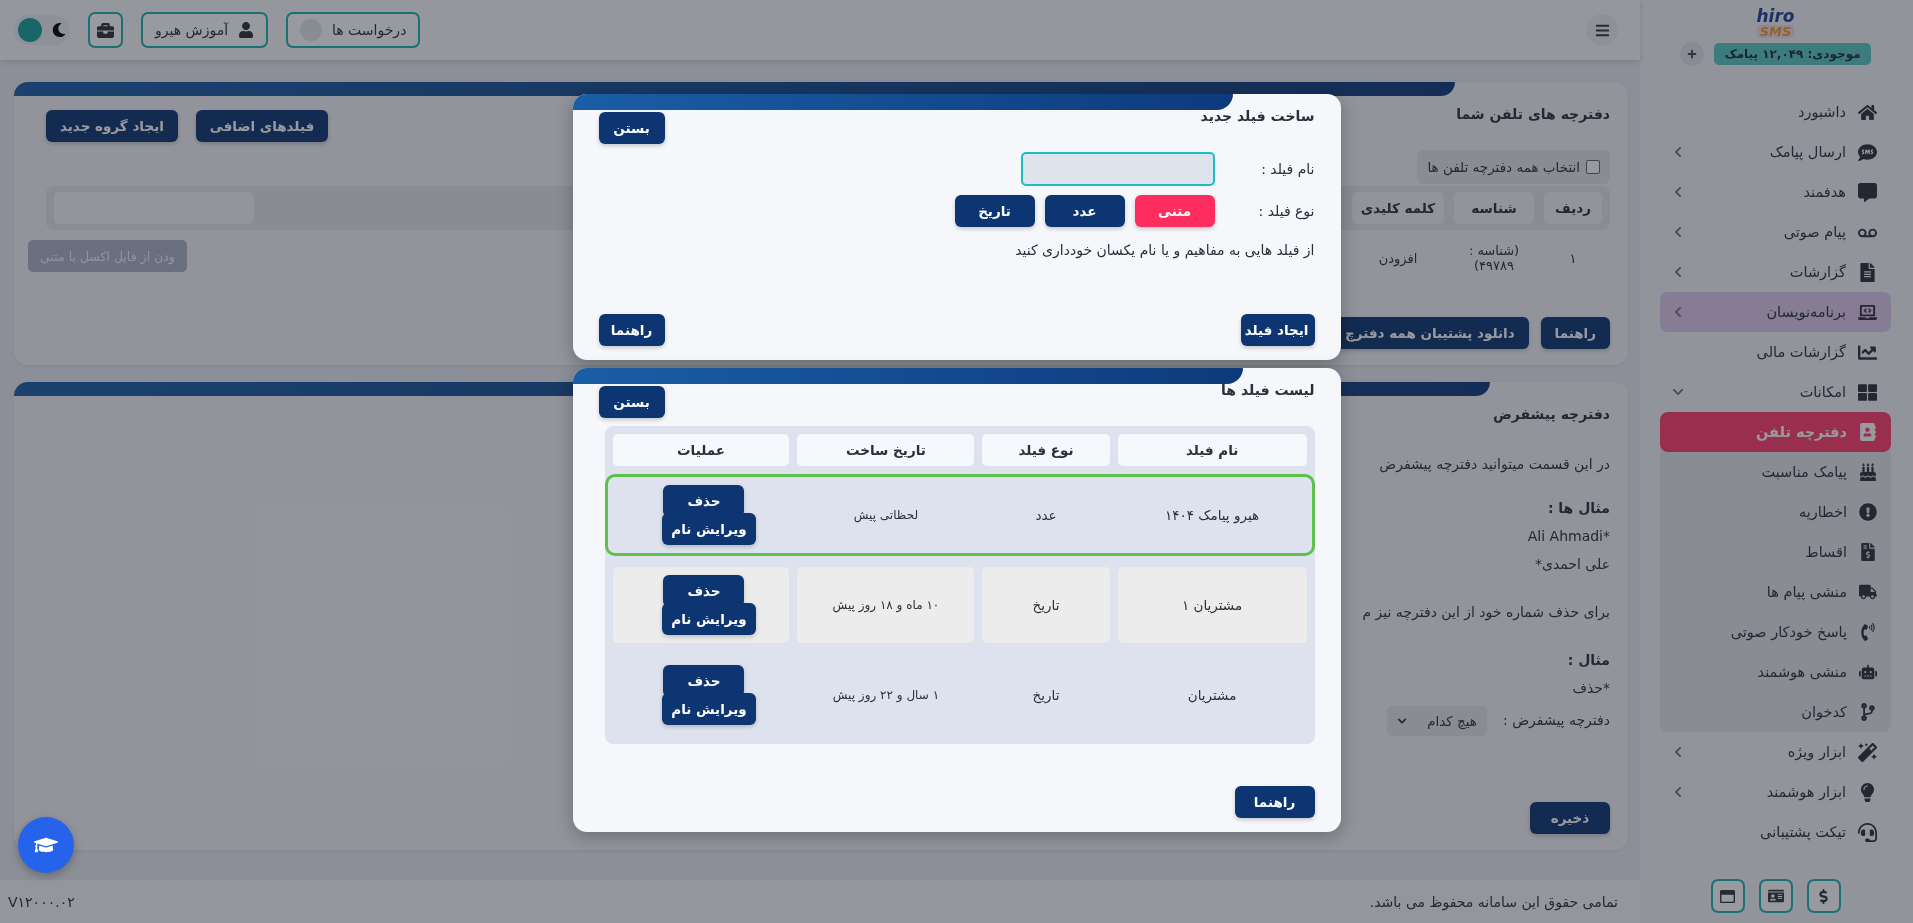 This screenshot has width=1913, height=923. Describe the element at coordinates (1494, 465) in the screenshot. I see `intro-text: در این قسمت میتوانید دفترچه پیشفرض` at that location.